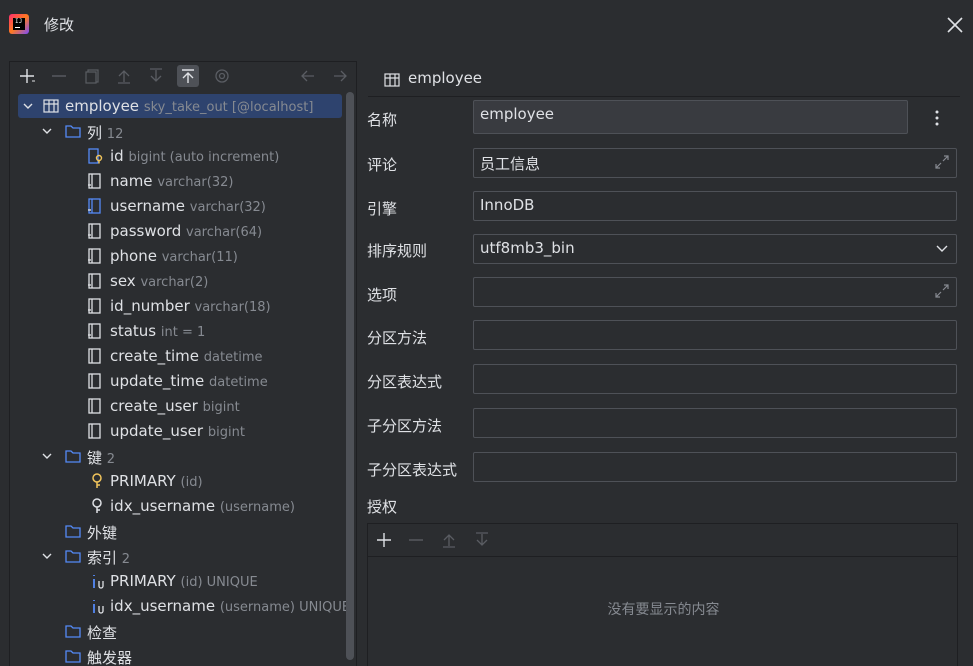 The height and width of the screenshot is (666, 973). Describe the element at coordinates (178, 206) in the screenshot. I see `tree-item-column: username varchar(32)` at that location.